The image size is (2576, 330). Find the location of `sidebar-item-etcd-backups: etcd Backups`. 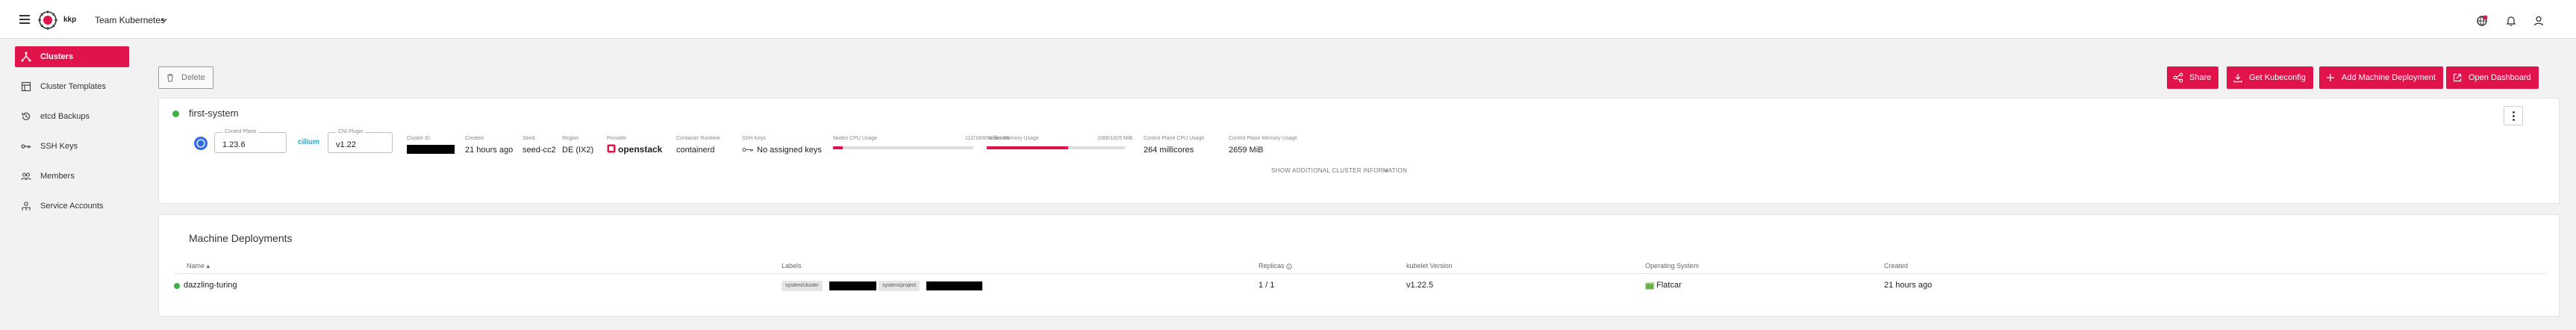

sidebar-item-etcd-backups: etcd Backups is located at coordinates (72, 116).